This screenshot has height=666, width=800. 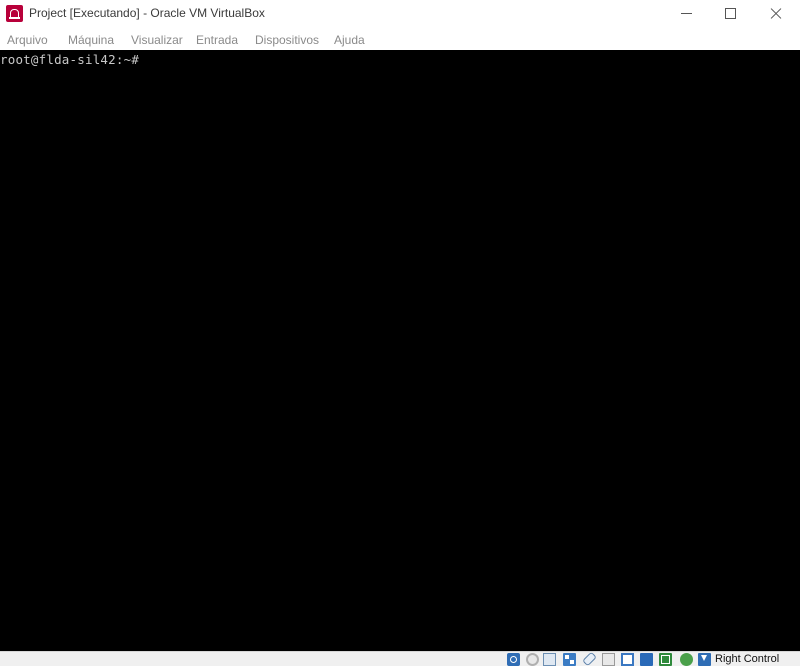 I want to click on menu-visualizar: Visualizar, so click(x=157, y=40).